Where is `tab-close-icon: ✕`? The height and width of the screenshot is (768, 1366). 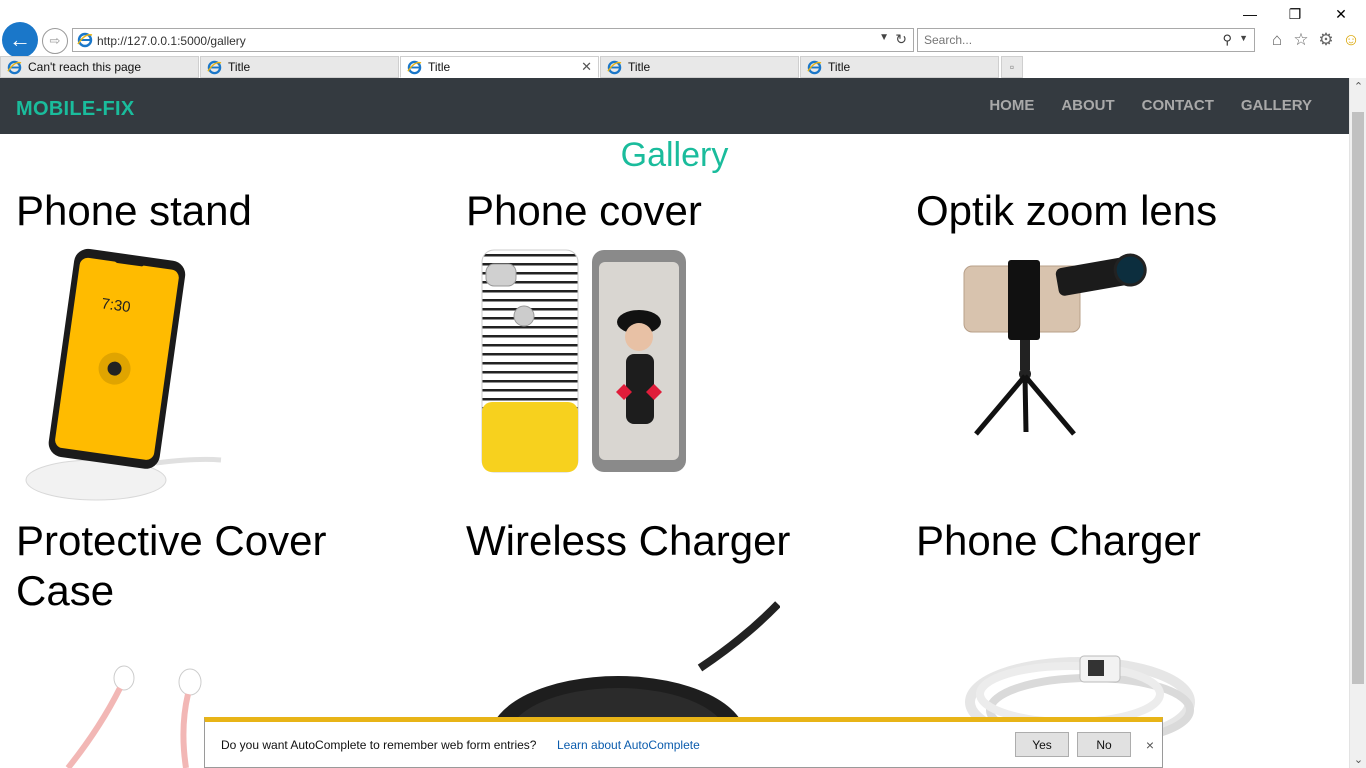
tab-close-icon: ✕ is located at coordinates (586, 67).